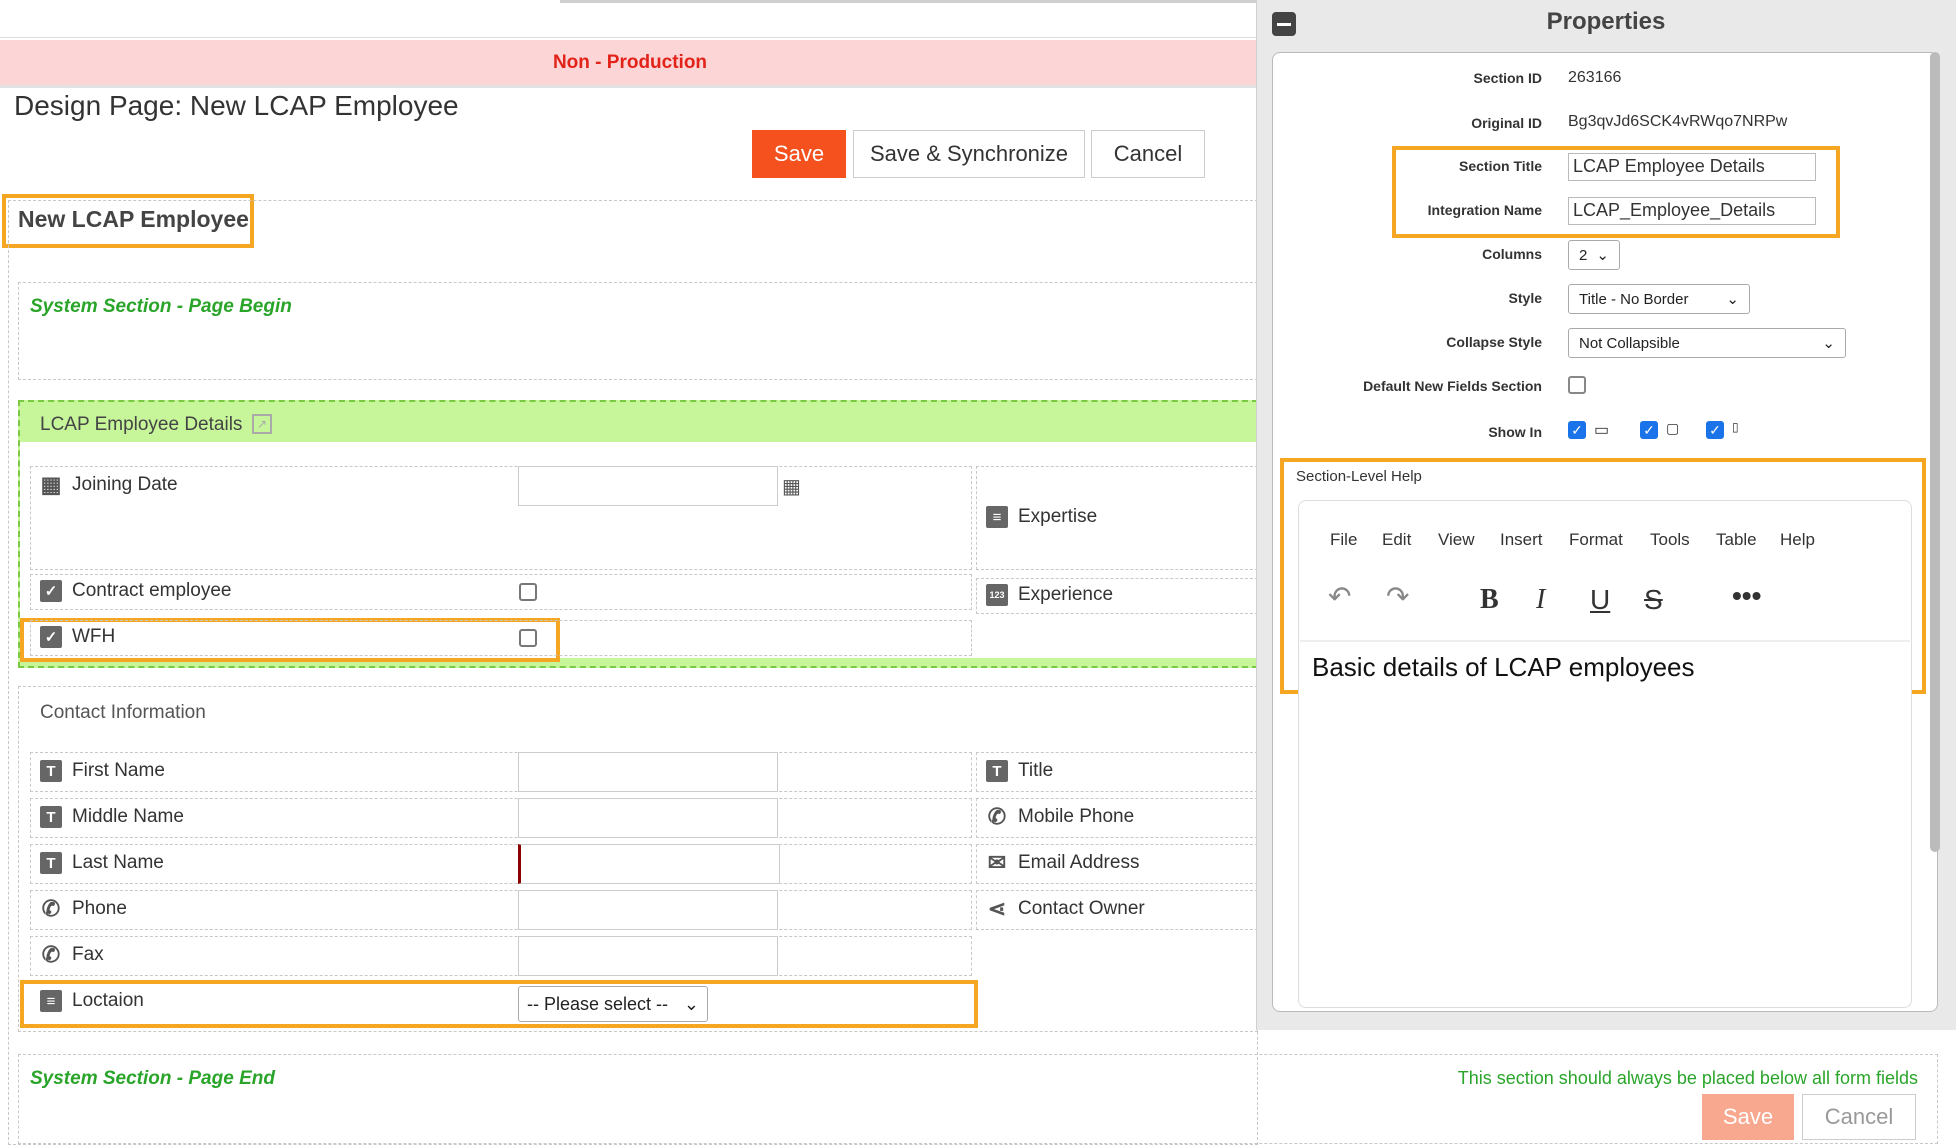 Image resolution: width=1956 pixels, height=1146 pixels. Describe the element at coordinates (1081, 908) in the screenshot. I see `field-label: Contact Owner` at that location.